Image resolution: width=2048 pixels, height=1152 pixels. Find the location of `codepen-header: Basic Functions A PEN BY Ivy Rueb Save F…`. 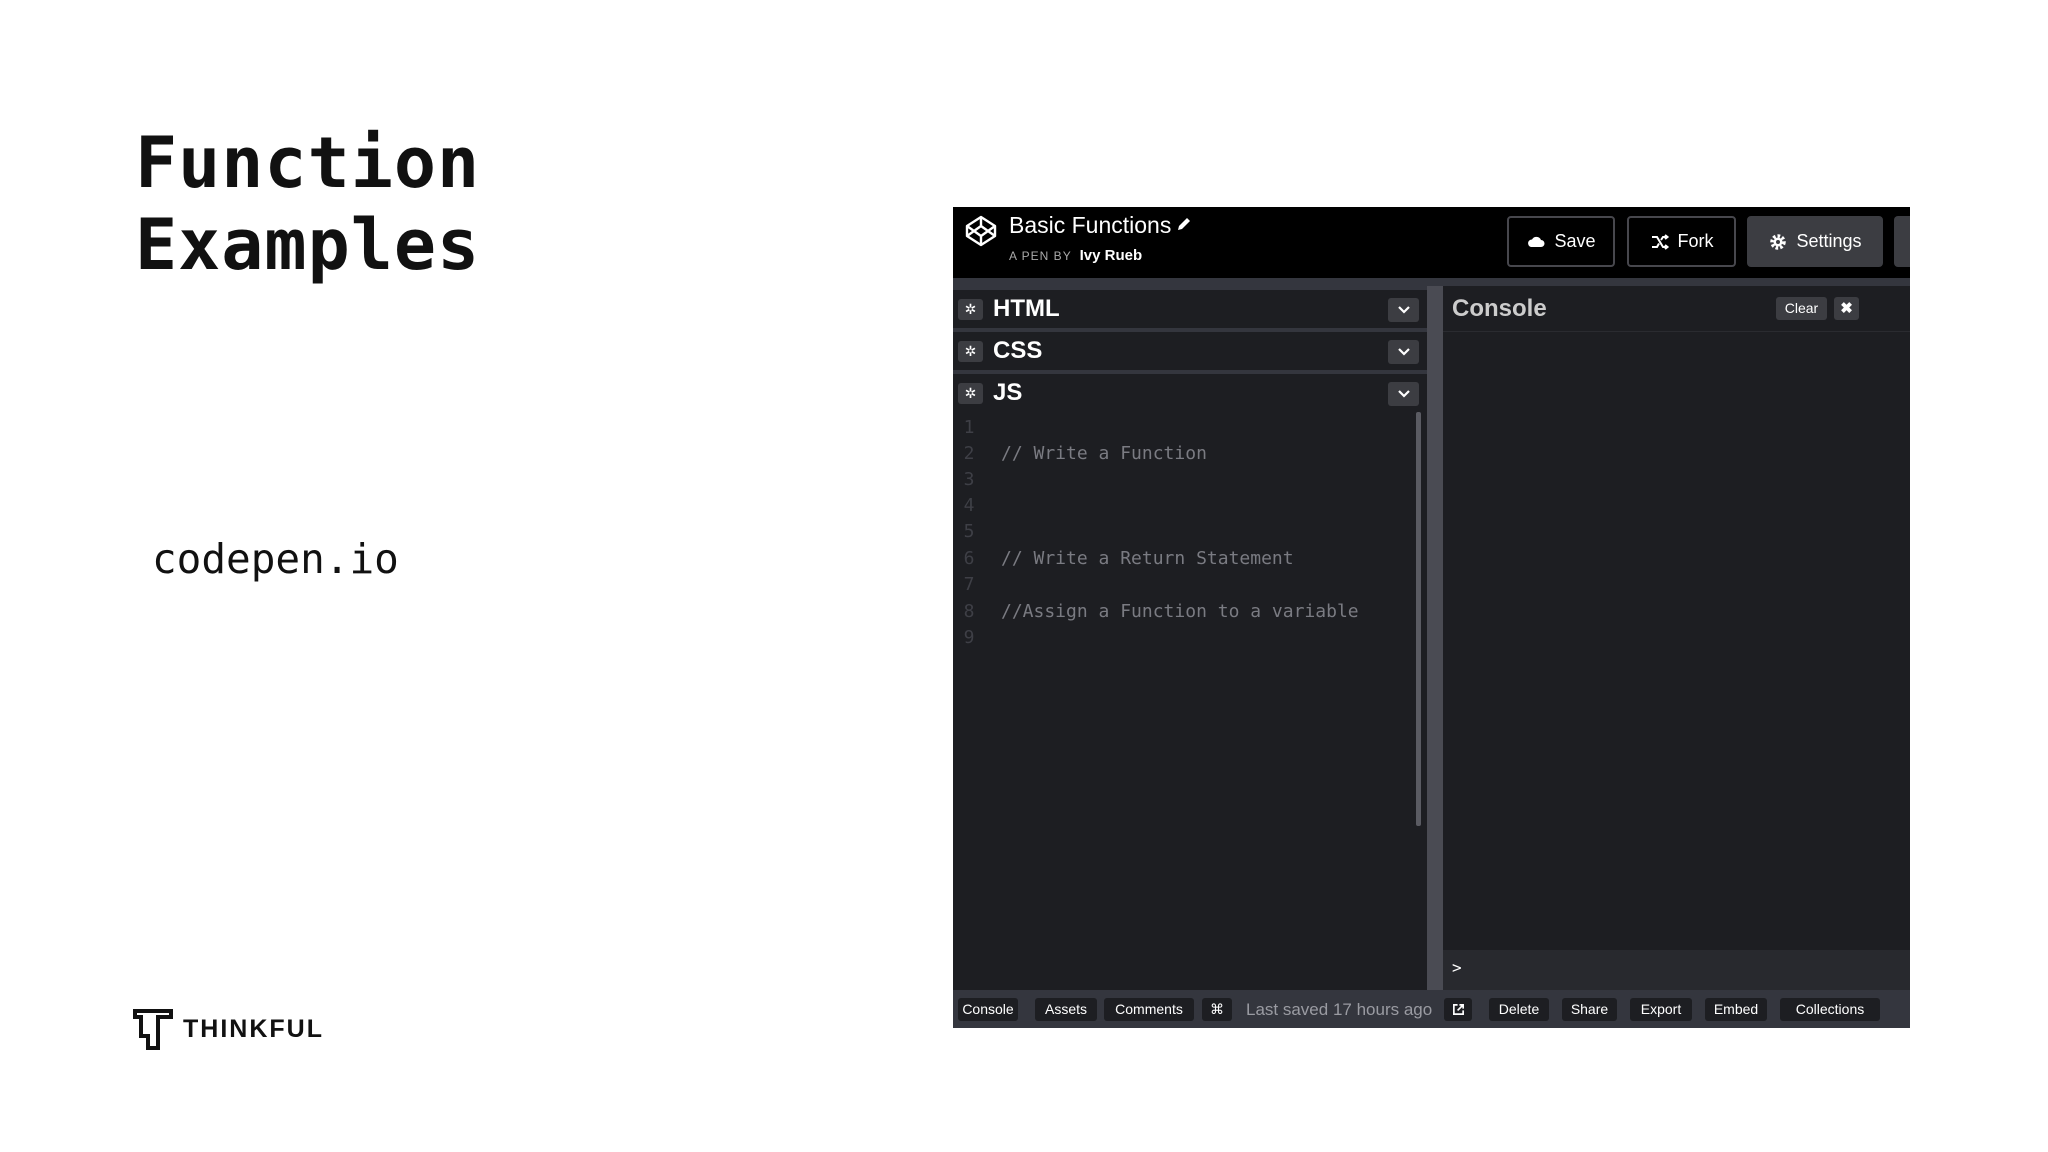

codepen-header: Basic Functions A PEN BY Ivy Rueb Save F… is located at coordinates (1431, 242).